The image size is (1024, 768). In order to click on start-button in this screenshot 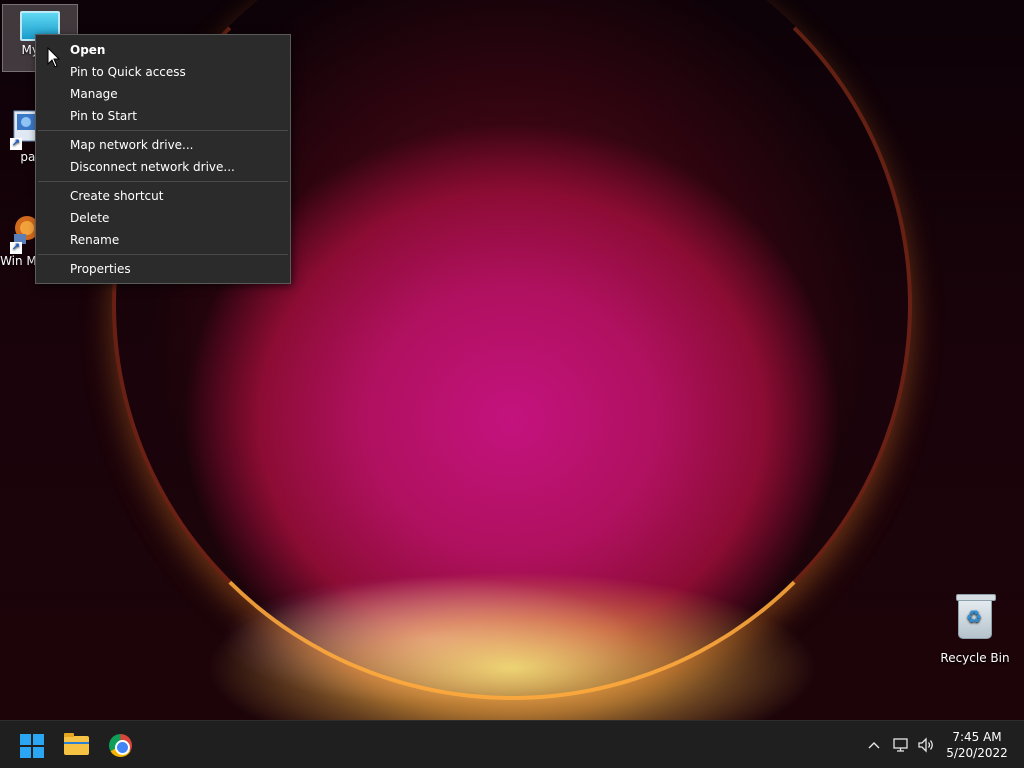, I will do `click(32, 745)`.